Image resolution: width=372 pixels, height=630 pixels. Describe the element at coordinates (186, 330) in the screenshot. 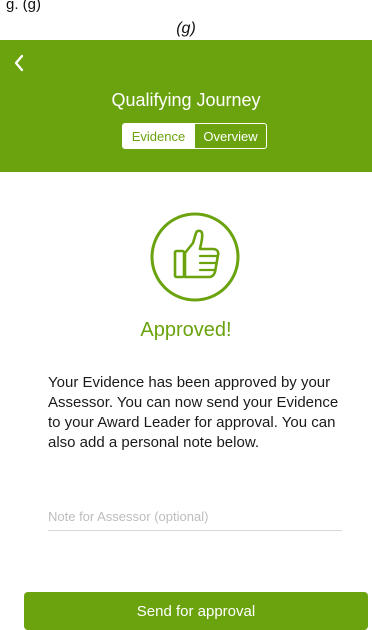

I see `status-title: Approved!` at that location.